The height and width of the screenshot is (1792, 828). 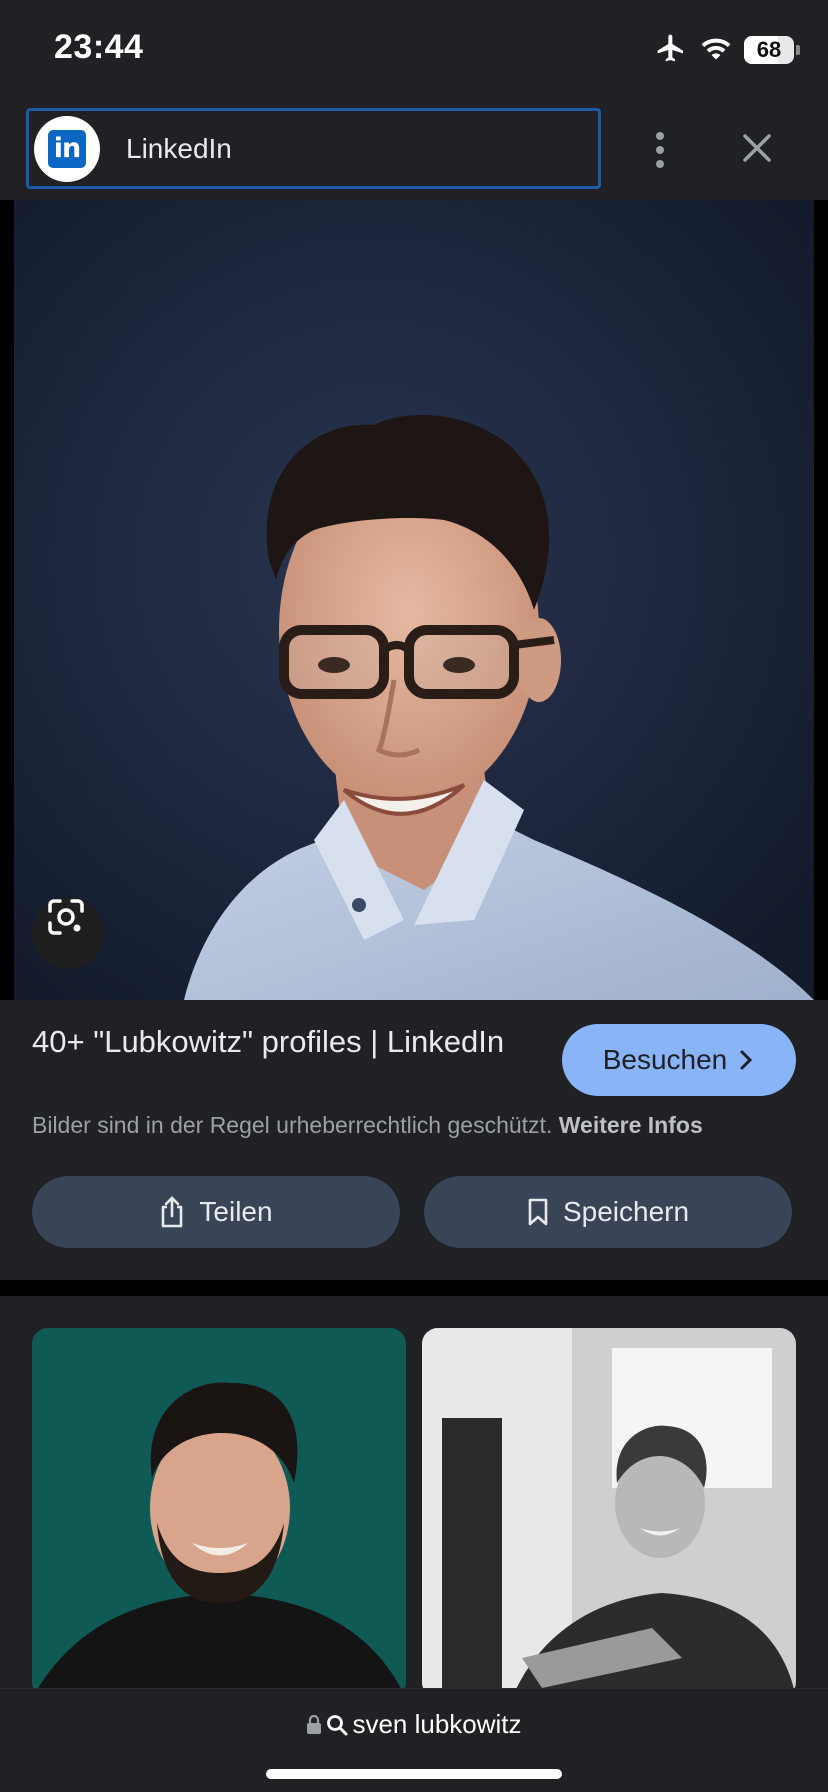 I want to click on address-bar: sven lubkowitz, so click(x=414, y=1724).